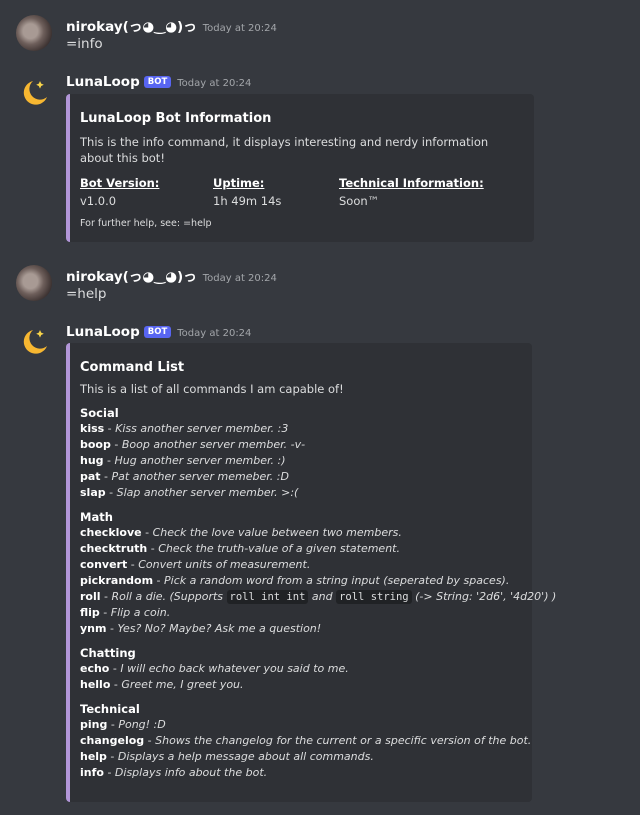 Image resolution: width=640 pixels, height=815 pixels. What do you see at coordinates (267, 597) in the screenshot?
I see `inline-code: roll int int` at bounding box center [267, 597].